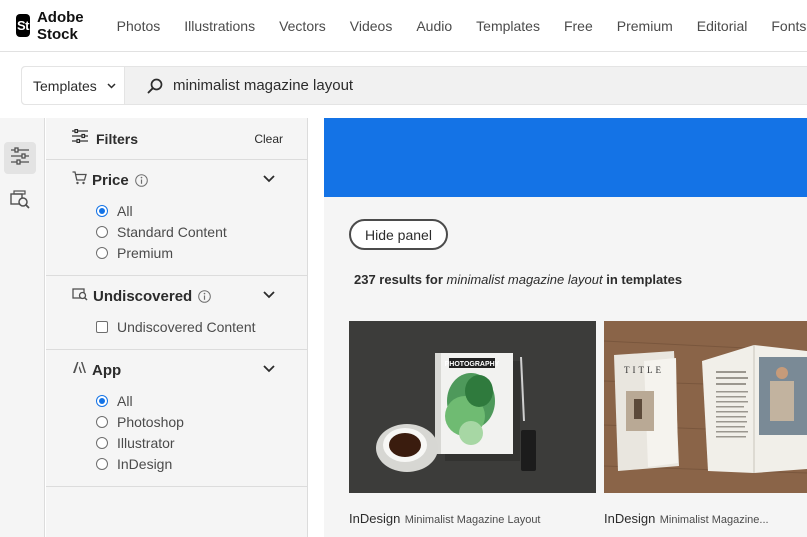  I want to click on nav-videos: Videos, so click(371, 26).